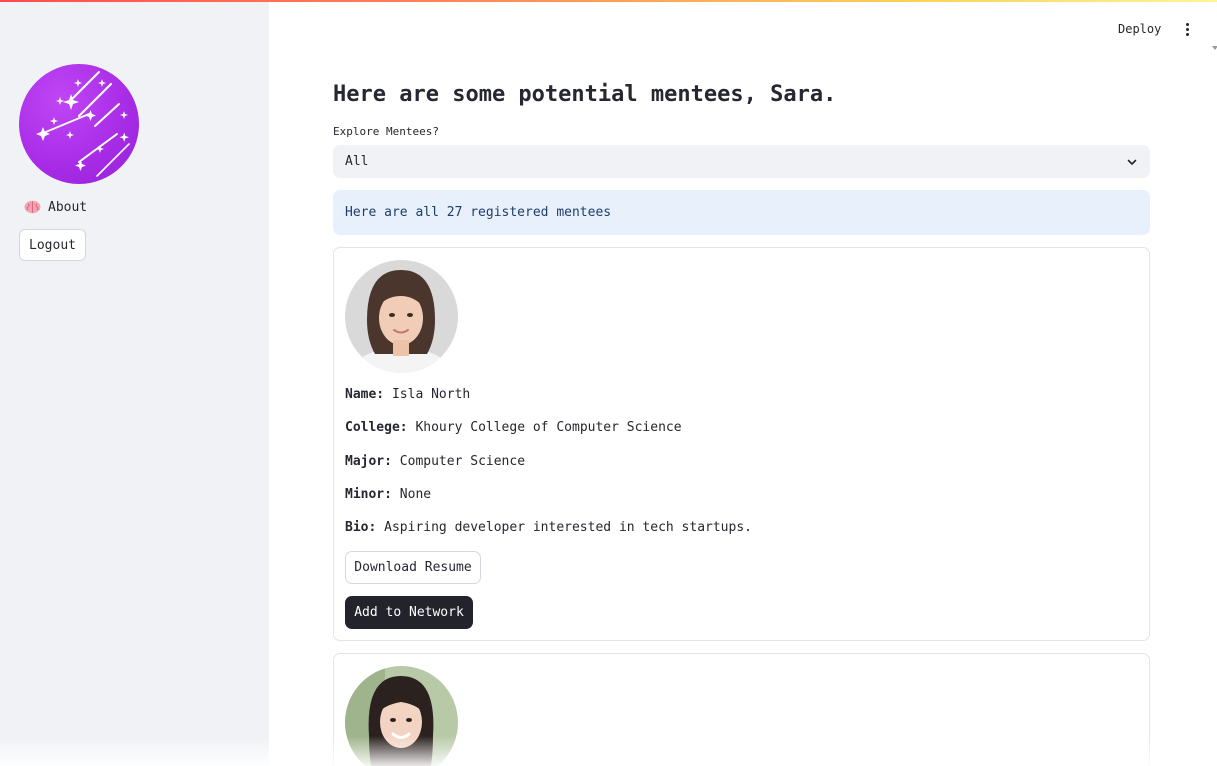 The height and width of the screenshot is (766, 1217). Describe the element at coordinates (32, 207) in the screenshot. I see `brain-icon` at that location.